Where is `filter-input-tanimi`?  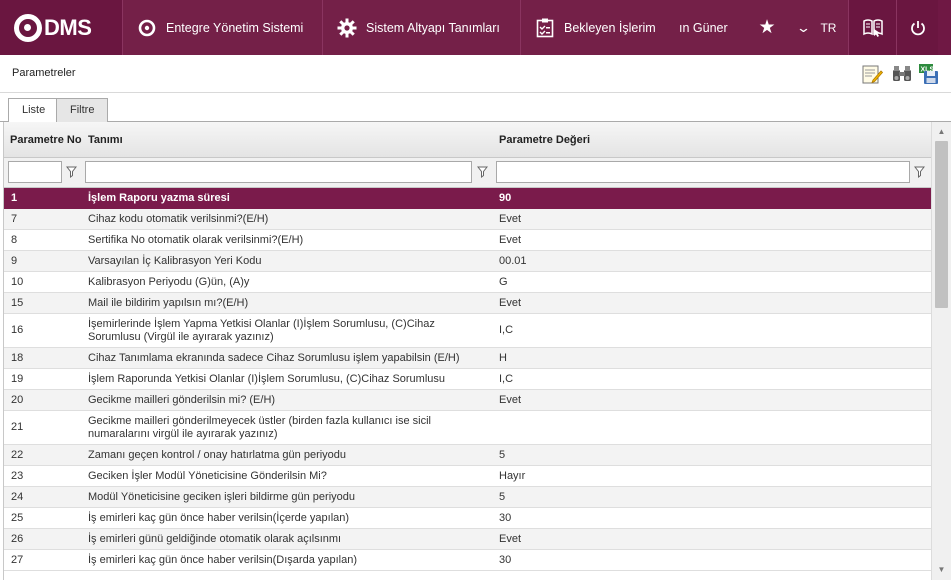
filter-input-tanimi is located at coordinates (278, 172).